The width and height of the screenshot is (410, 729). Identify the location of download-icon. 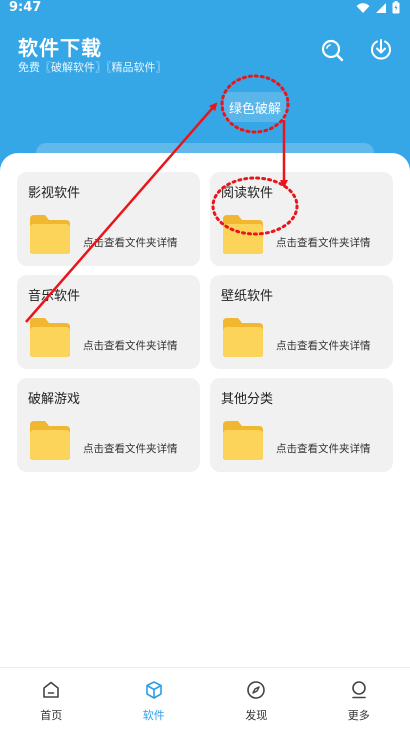
(381, 49).